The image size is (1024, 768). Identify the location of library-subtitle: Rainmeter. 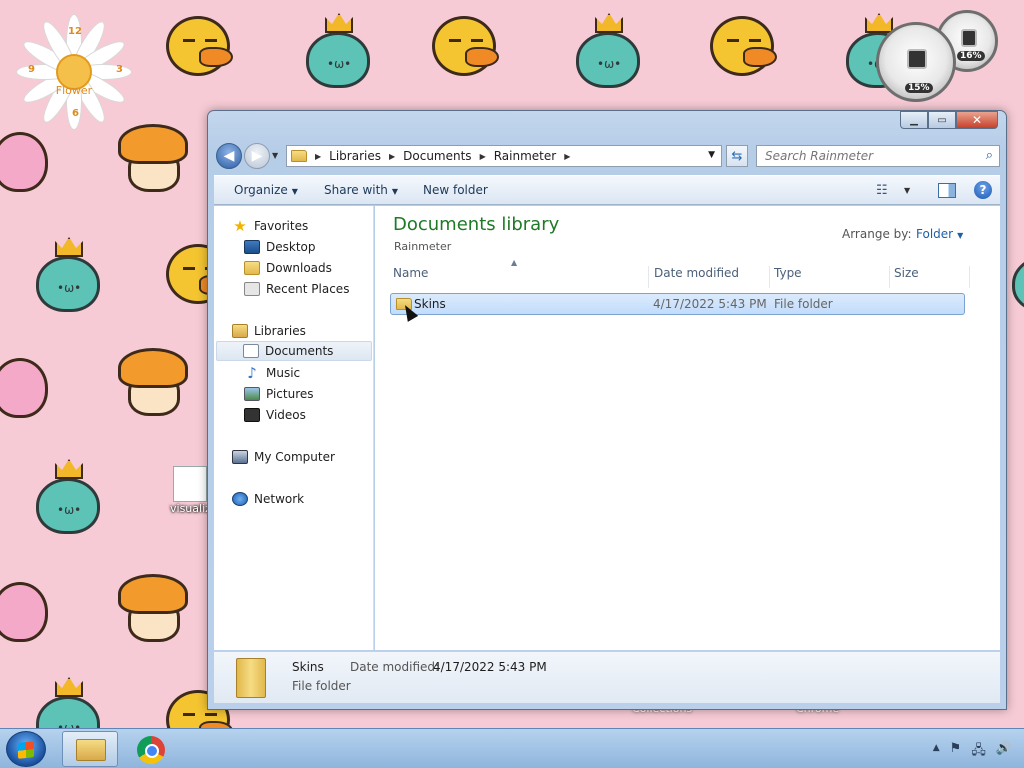
(423, 246).